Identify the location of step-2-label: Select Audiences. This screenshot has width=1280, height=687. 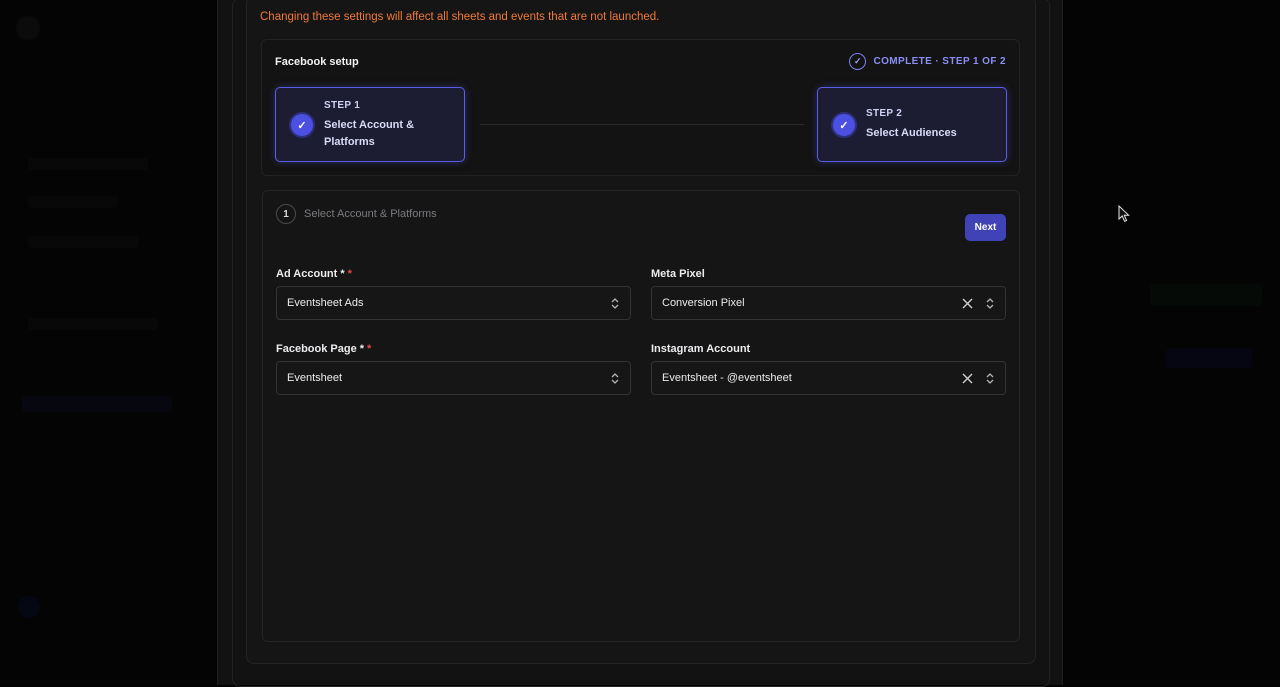
(931, 133).